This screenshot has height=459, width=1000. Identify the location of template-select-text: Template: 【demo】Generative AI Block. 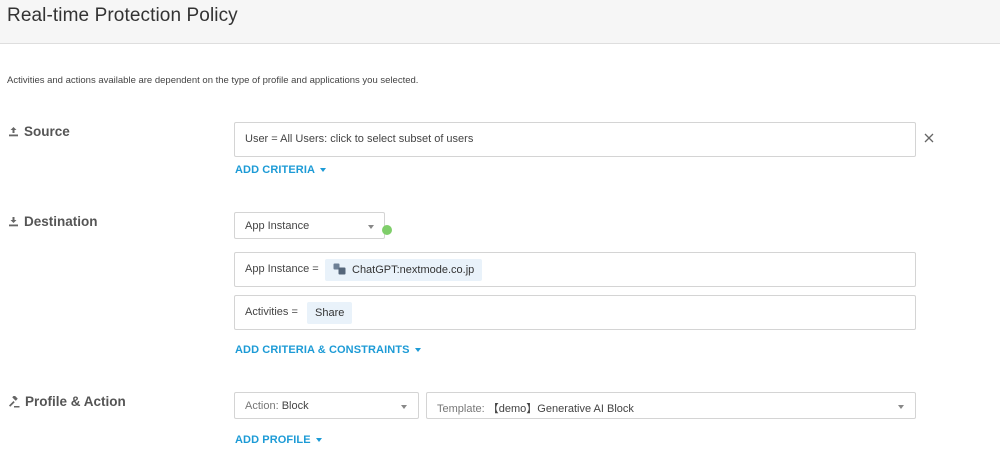
(535, 408).